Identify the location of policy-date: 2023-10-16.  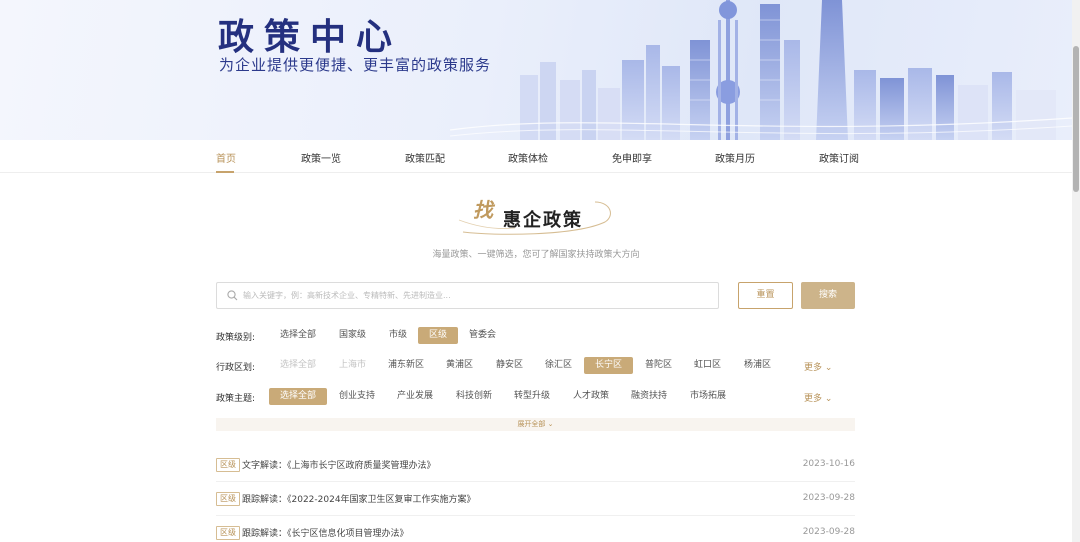
(828, 464).